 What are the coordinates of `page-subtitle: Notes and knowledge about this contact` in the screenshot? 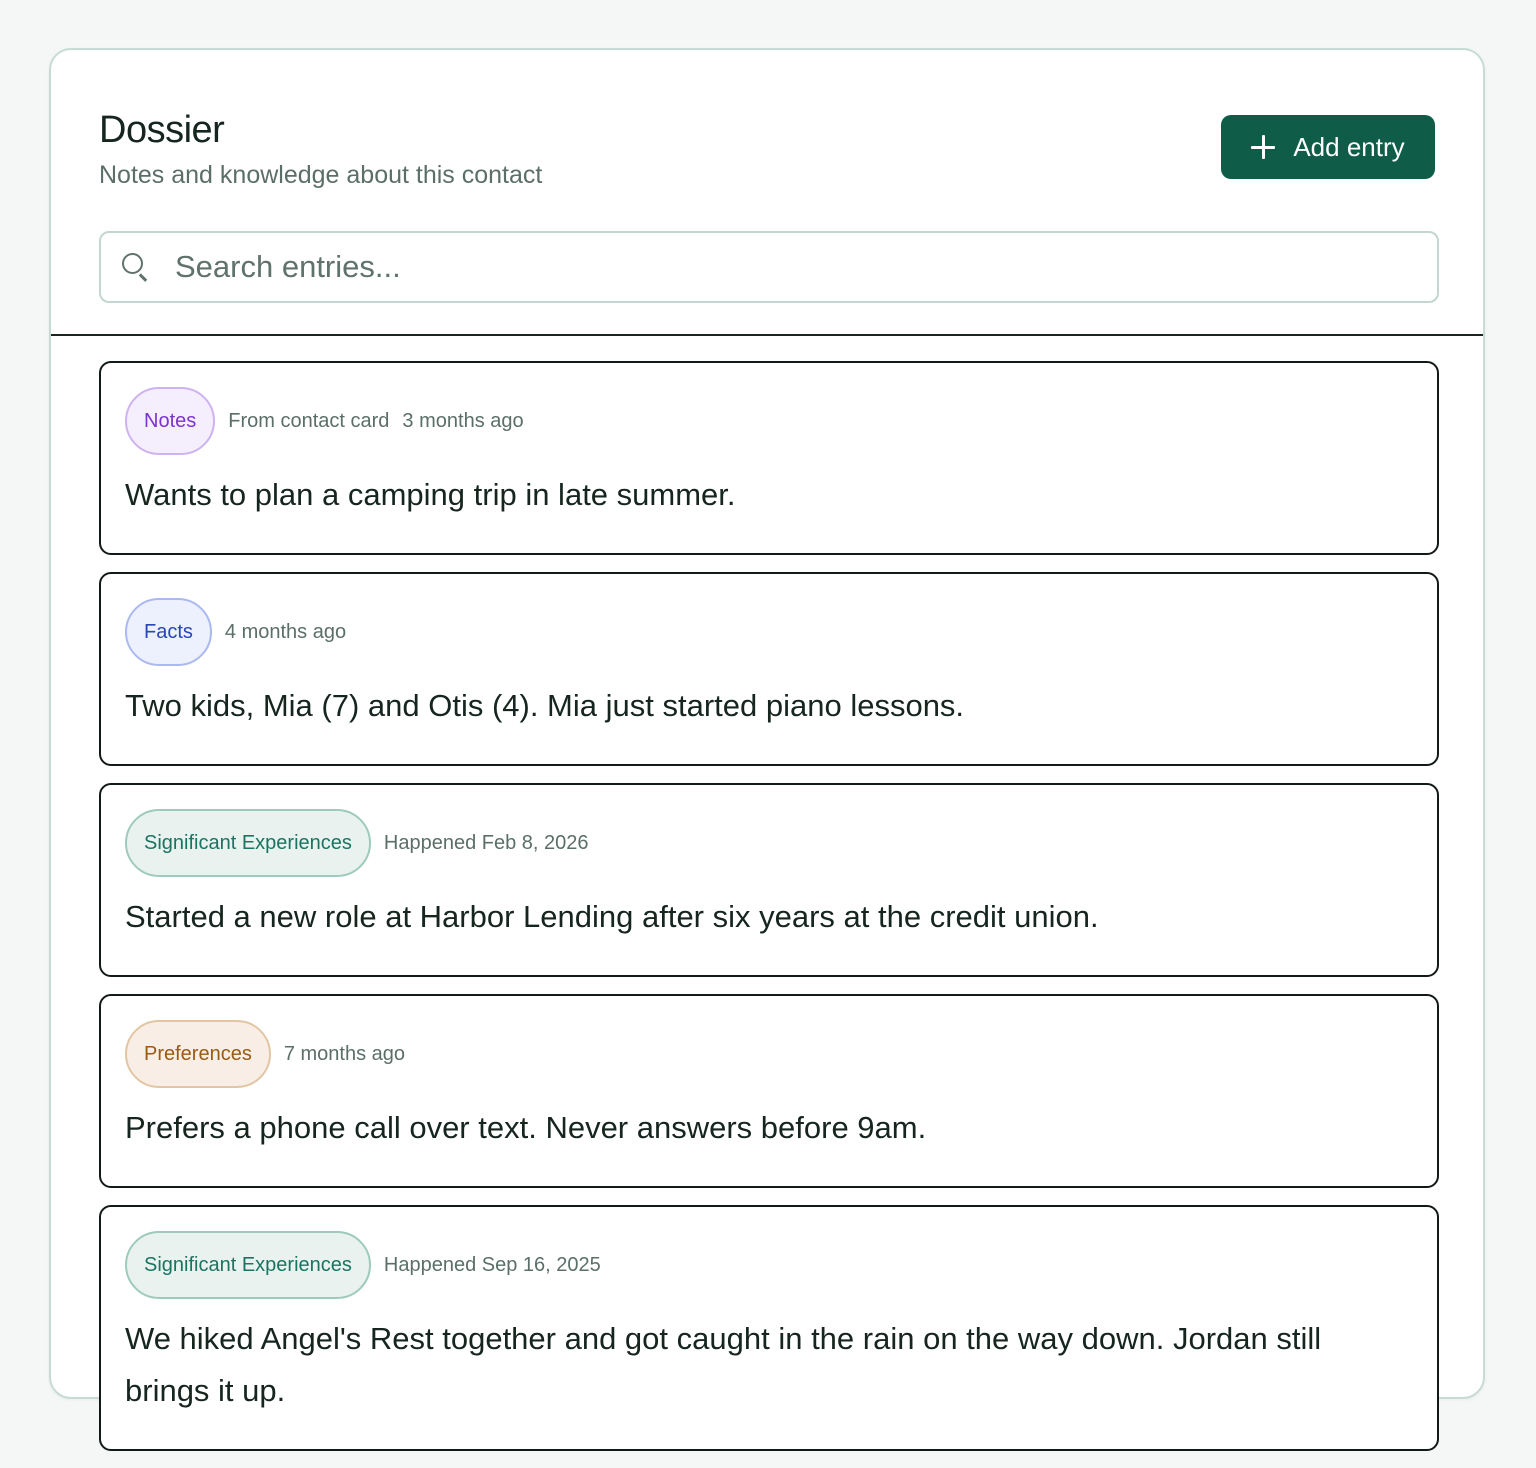 It's located at (321, 175).